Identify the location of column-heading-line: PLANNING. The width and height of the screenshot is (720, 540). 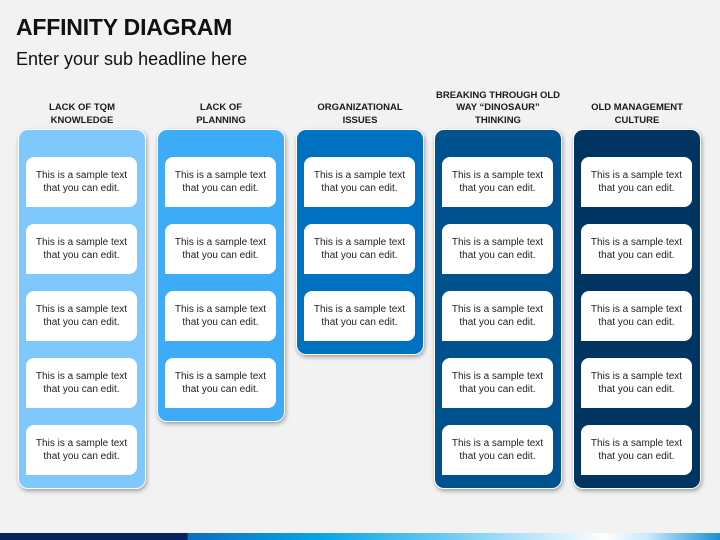
(221, 120).